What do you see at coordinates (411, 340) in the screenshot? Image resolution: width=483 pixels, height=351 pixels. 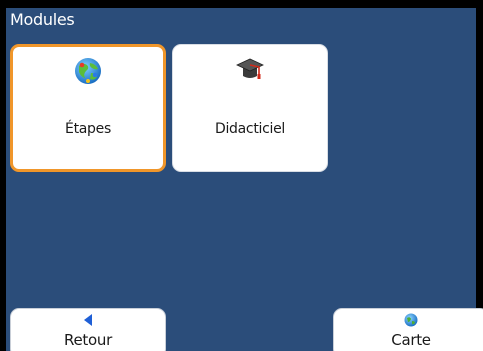 I see `map-button-label: Carte` at bounding box center [411, 340].